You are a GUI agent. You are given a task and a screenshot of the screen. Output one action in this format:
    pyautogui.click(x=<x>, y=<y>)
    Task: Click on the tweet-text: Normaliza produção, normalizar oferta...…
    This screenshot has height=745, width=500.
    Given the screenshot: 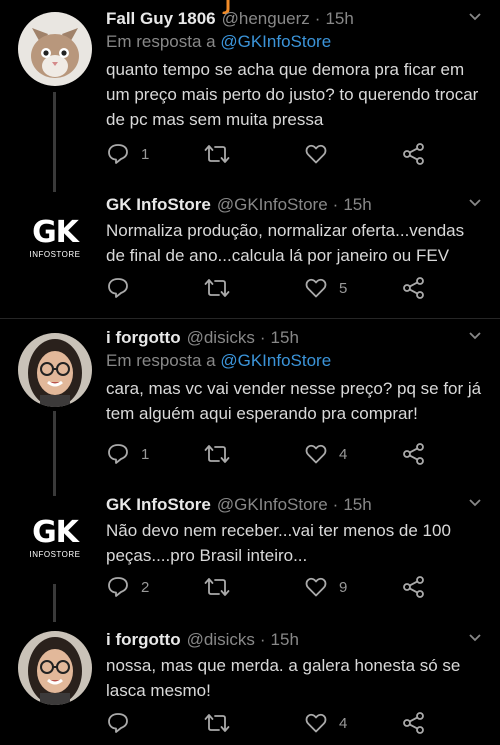 What is the action you would take?
    pyautogui.click(x=285, y=243)
    